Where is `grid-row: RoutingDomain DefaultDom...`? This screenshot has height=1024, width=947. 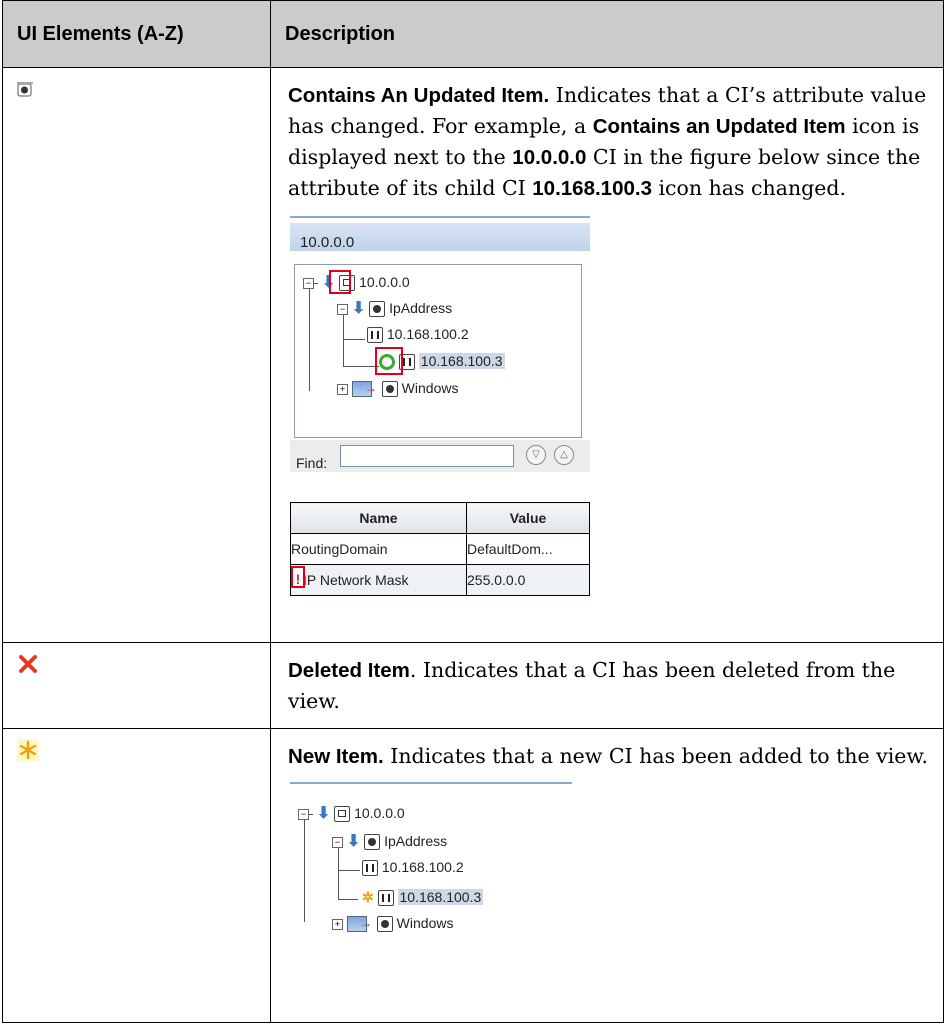 grid-row: RoutingDomain DefaultDom... is located at coordinates (440, 549).